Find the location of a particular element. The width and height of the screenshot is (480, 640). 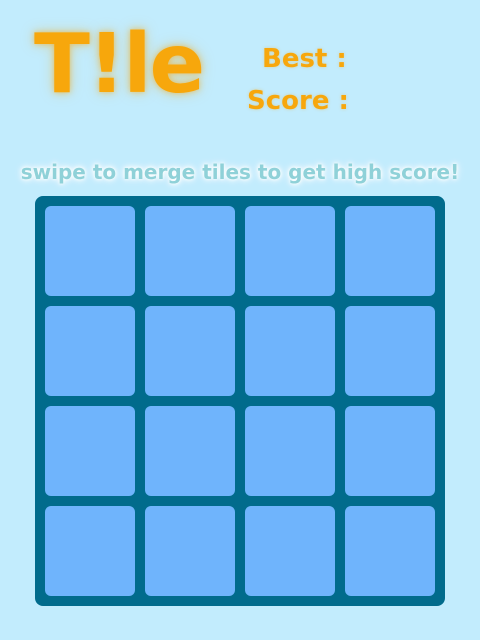

current-score: Score : is located at coordinates (347, 101).